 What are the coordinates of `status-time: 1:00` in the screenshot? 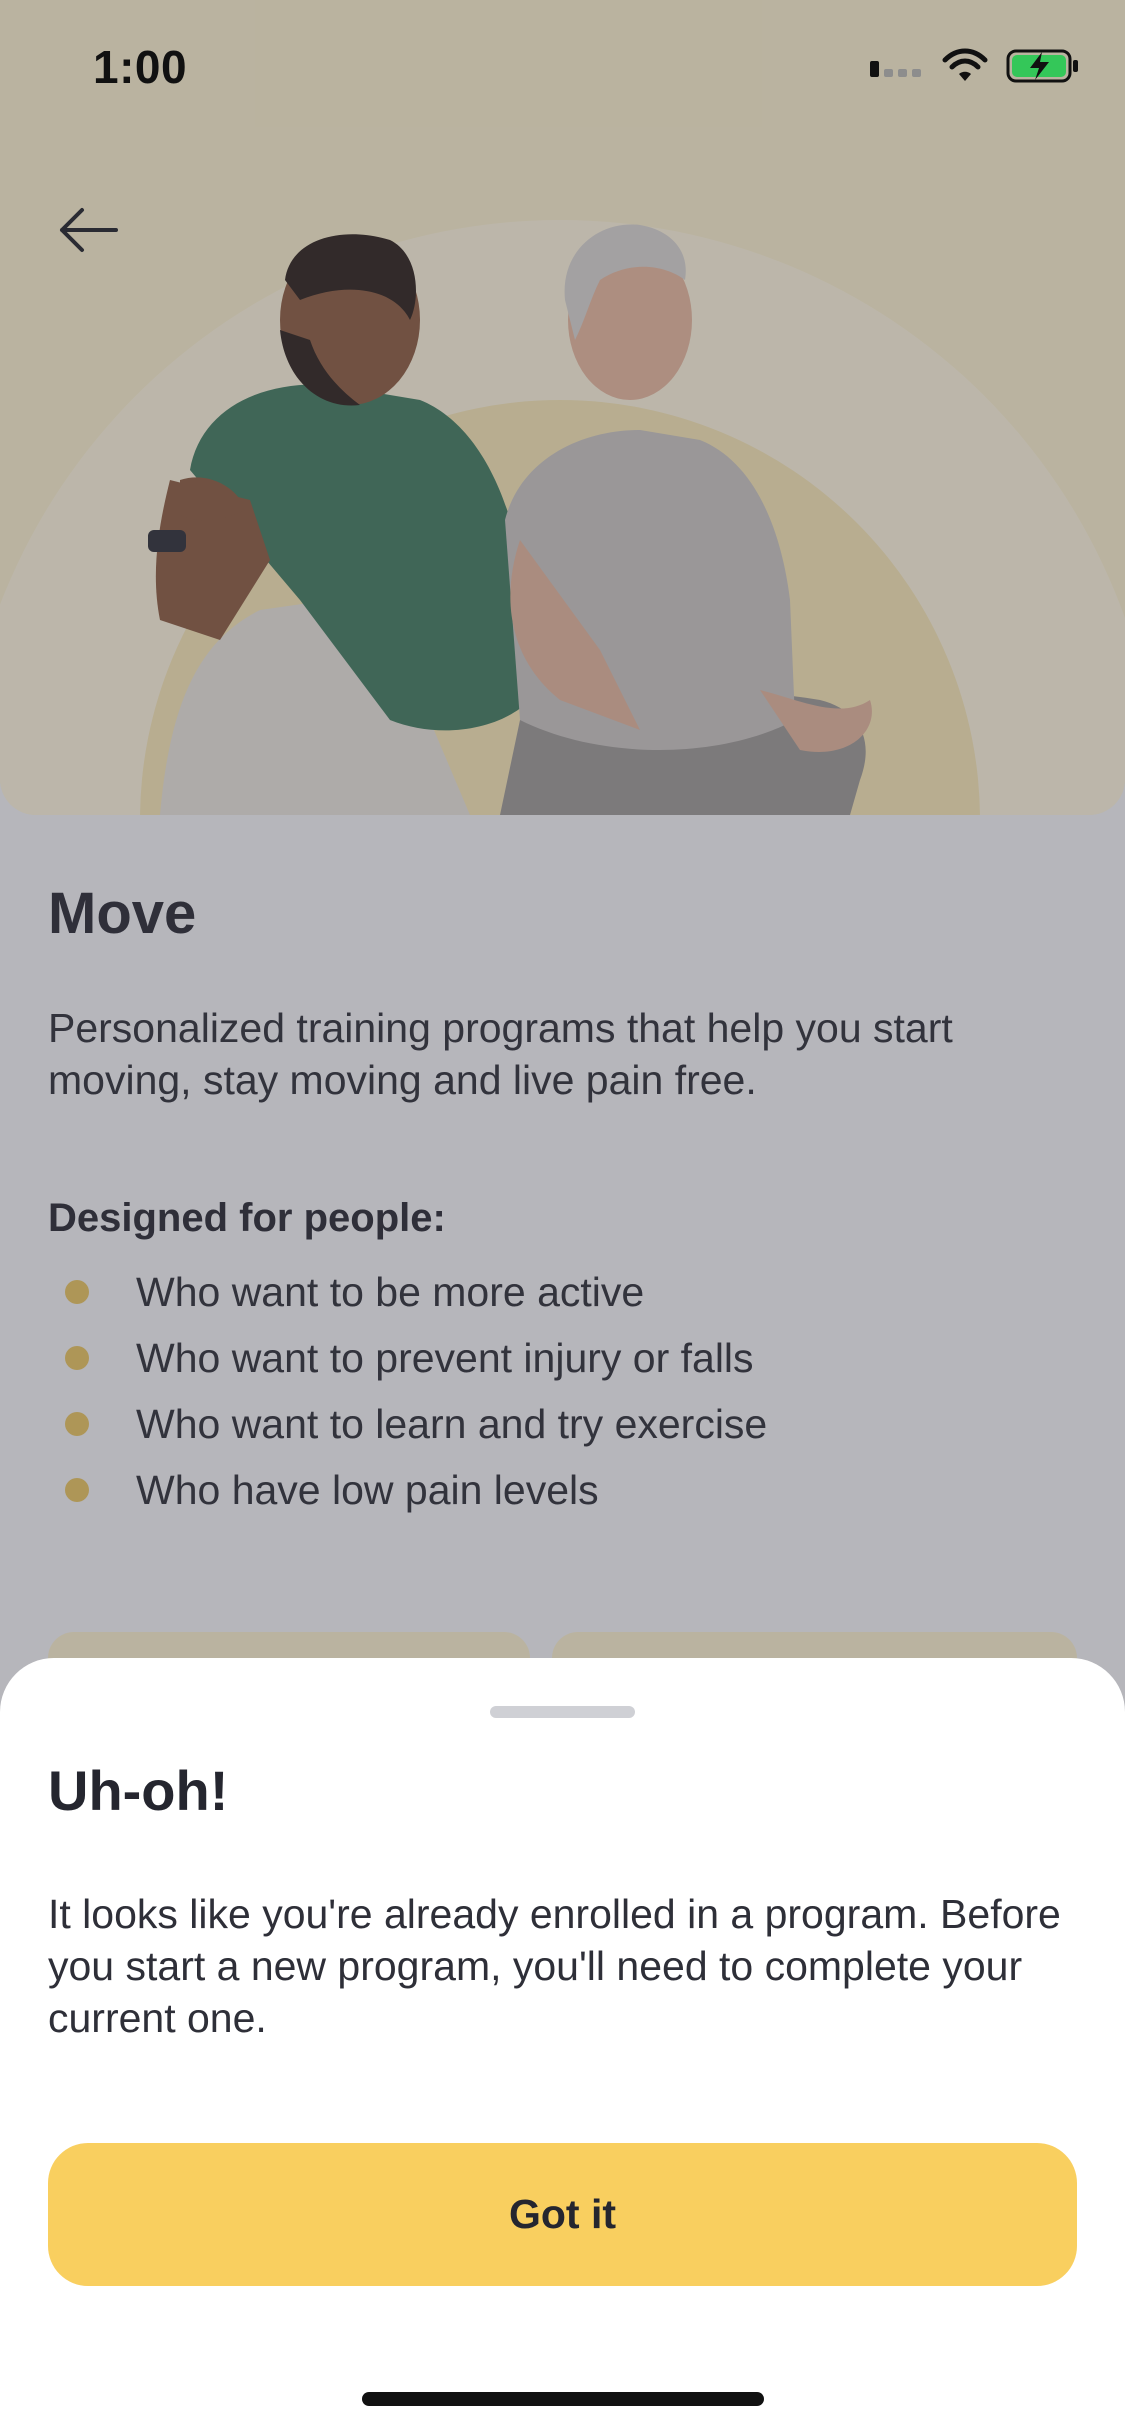 It's located at (140, 67).